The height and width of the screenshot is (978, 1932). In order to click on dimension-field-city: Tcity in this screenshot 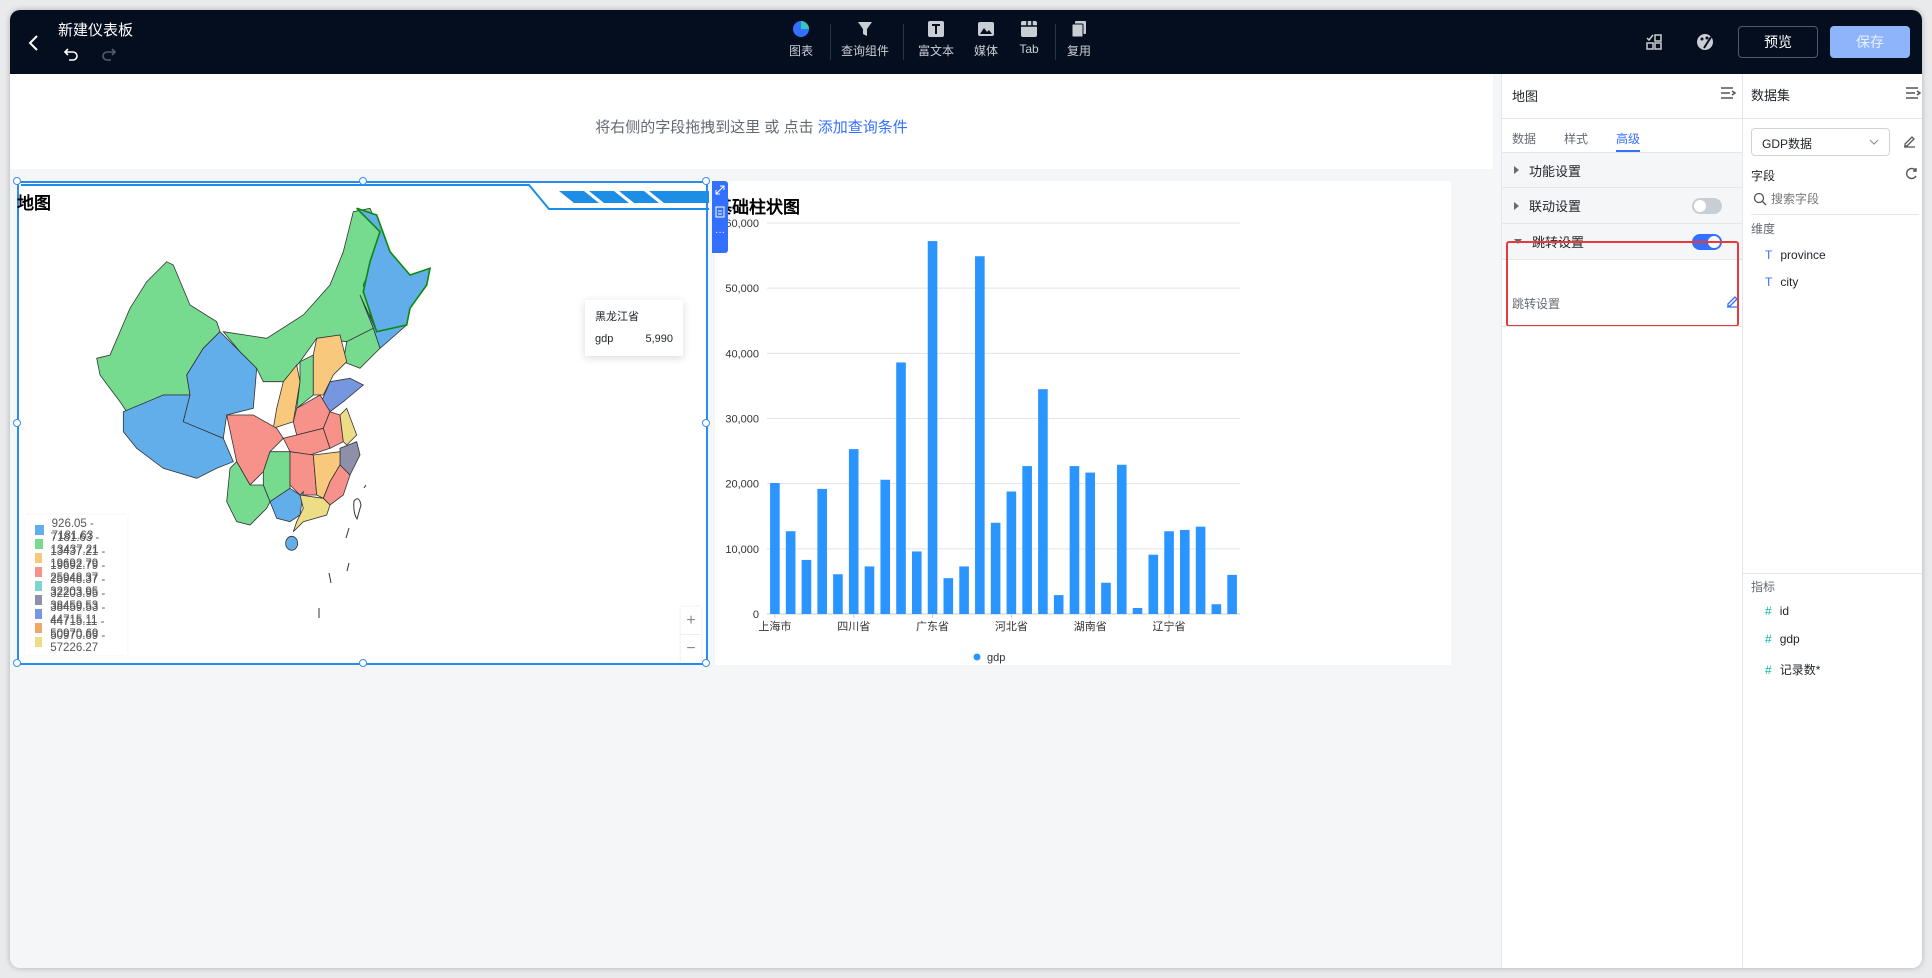, I will do `click(1781, 282)`.